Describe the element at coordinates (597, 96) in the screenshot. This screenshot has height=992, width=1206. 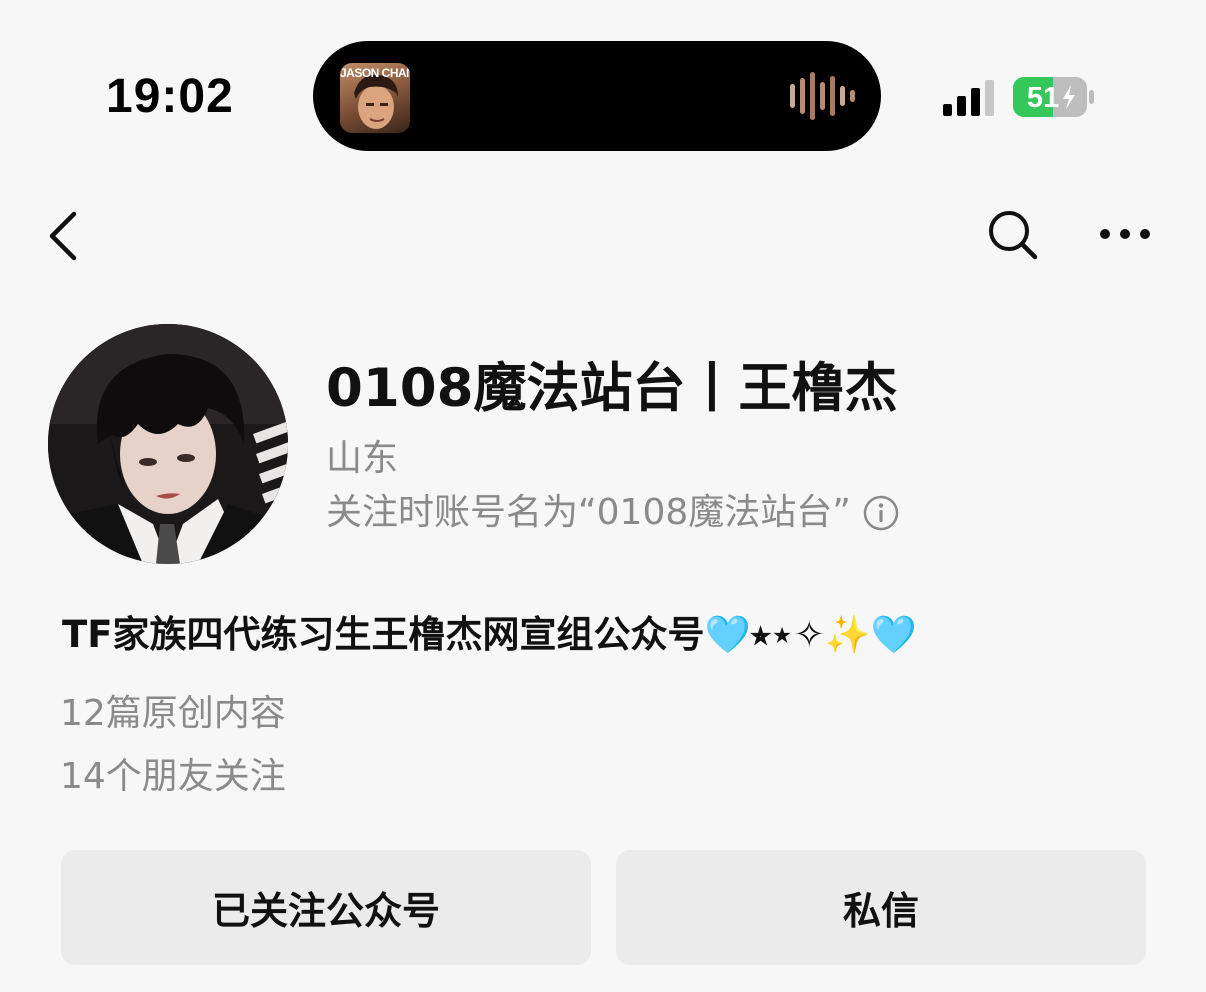
I see `dynamic-island: JASON CHAN` at that location.